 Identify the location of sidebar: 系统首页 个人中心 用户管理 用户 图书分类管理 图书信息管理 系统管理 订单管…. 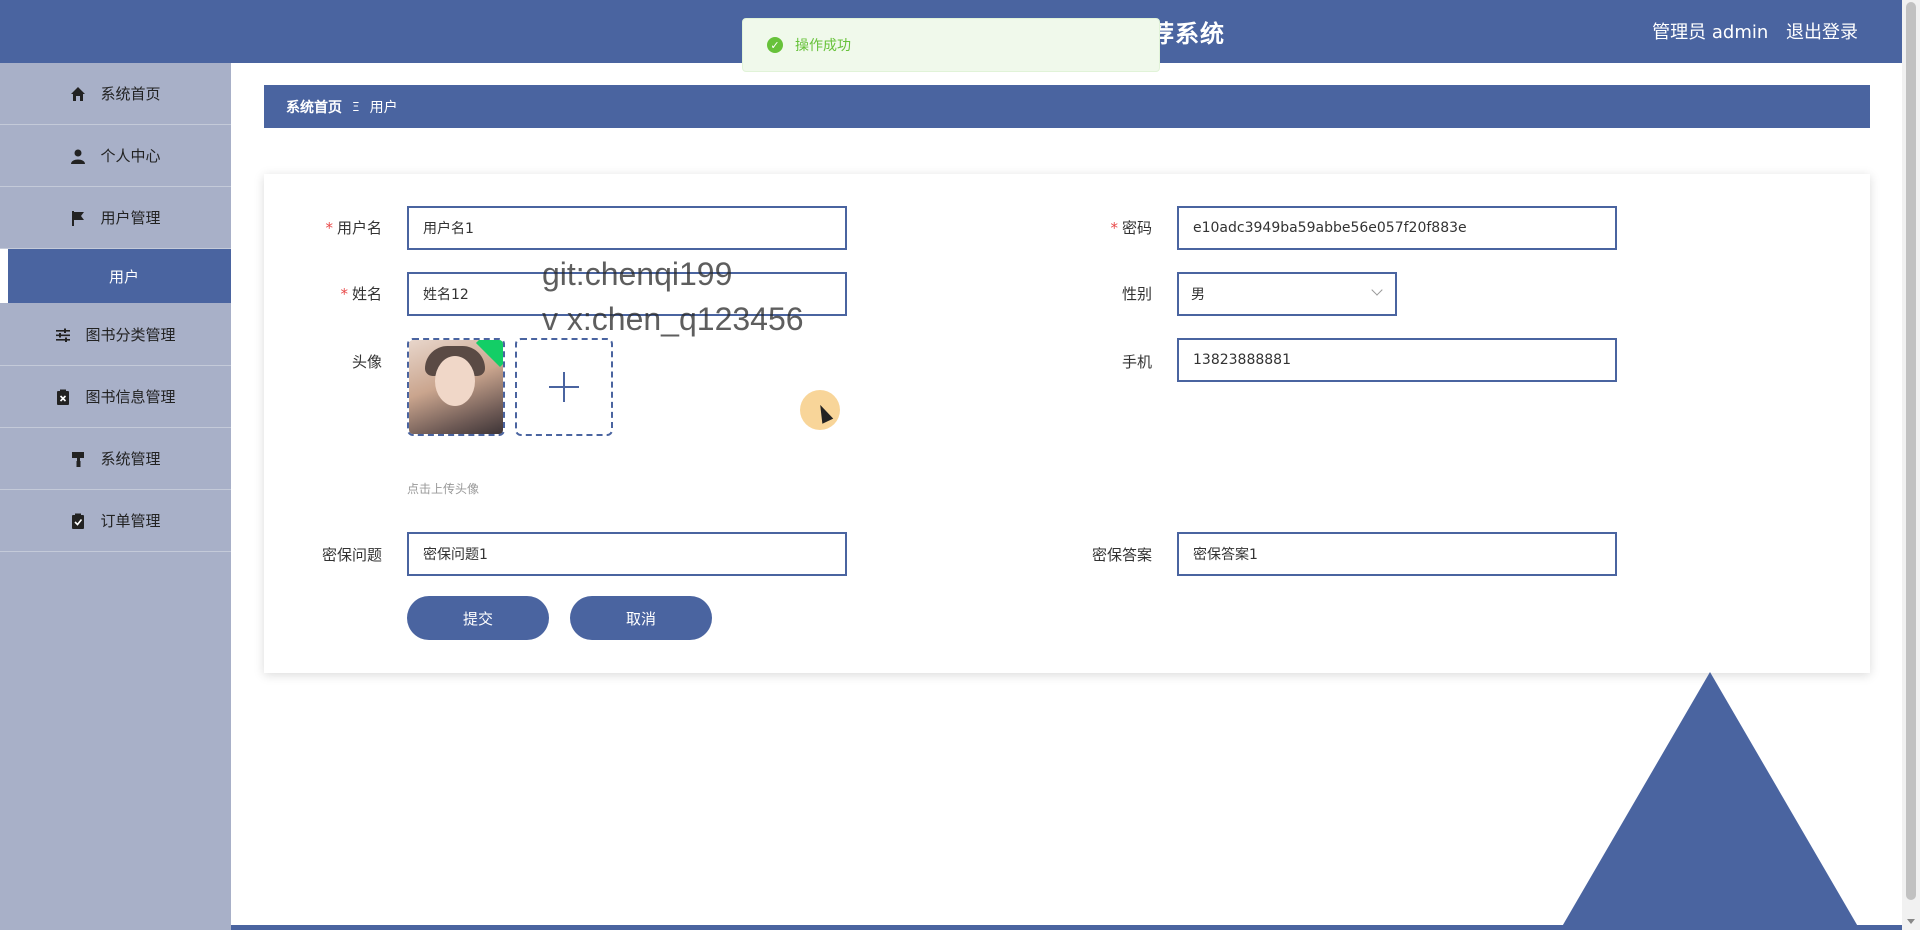
(115, 496).